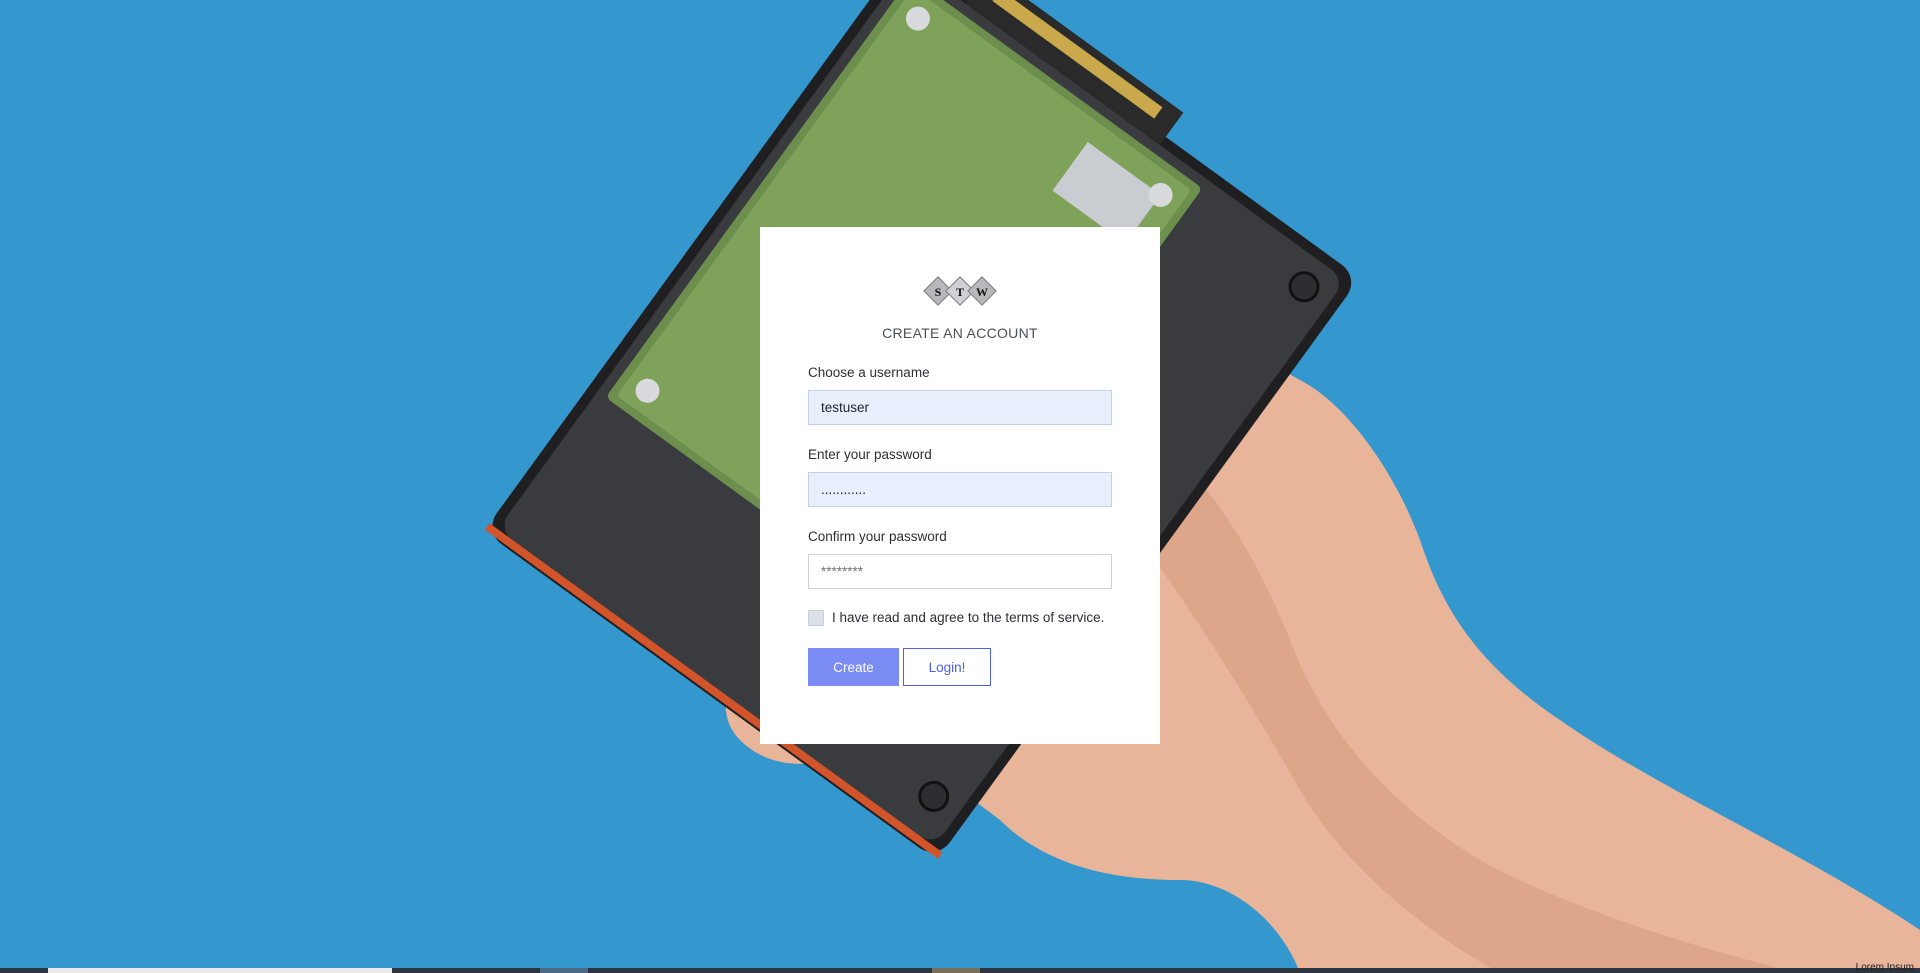 The width and height of the screenshot is (1920, 973). What do you see at coordinates (938, 292) in the screenshot?
I see `logo-letter-s: S` at bounding box center [938, 292].